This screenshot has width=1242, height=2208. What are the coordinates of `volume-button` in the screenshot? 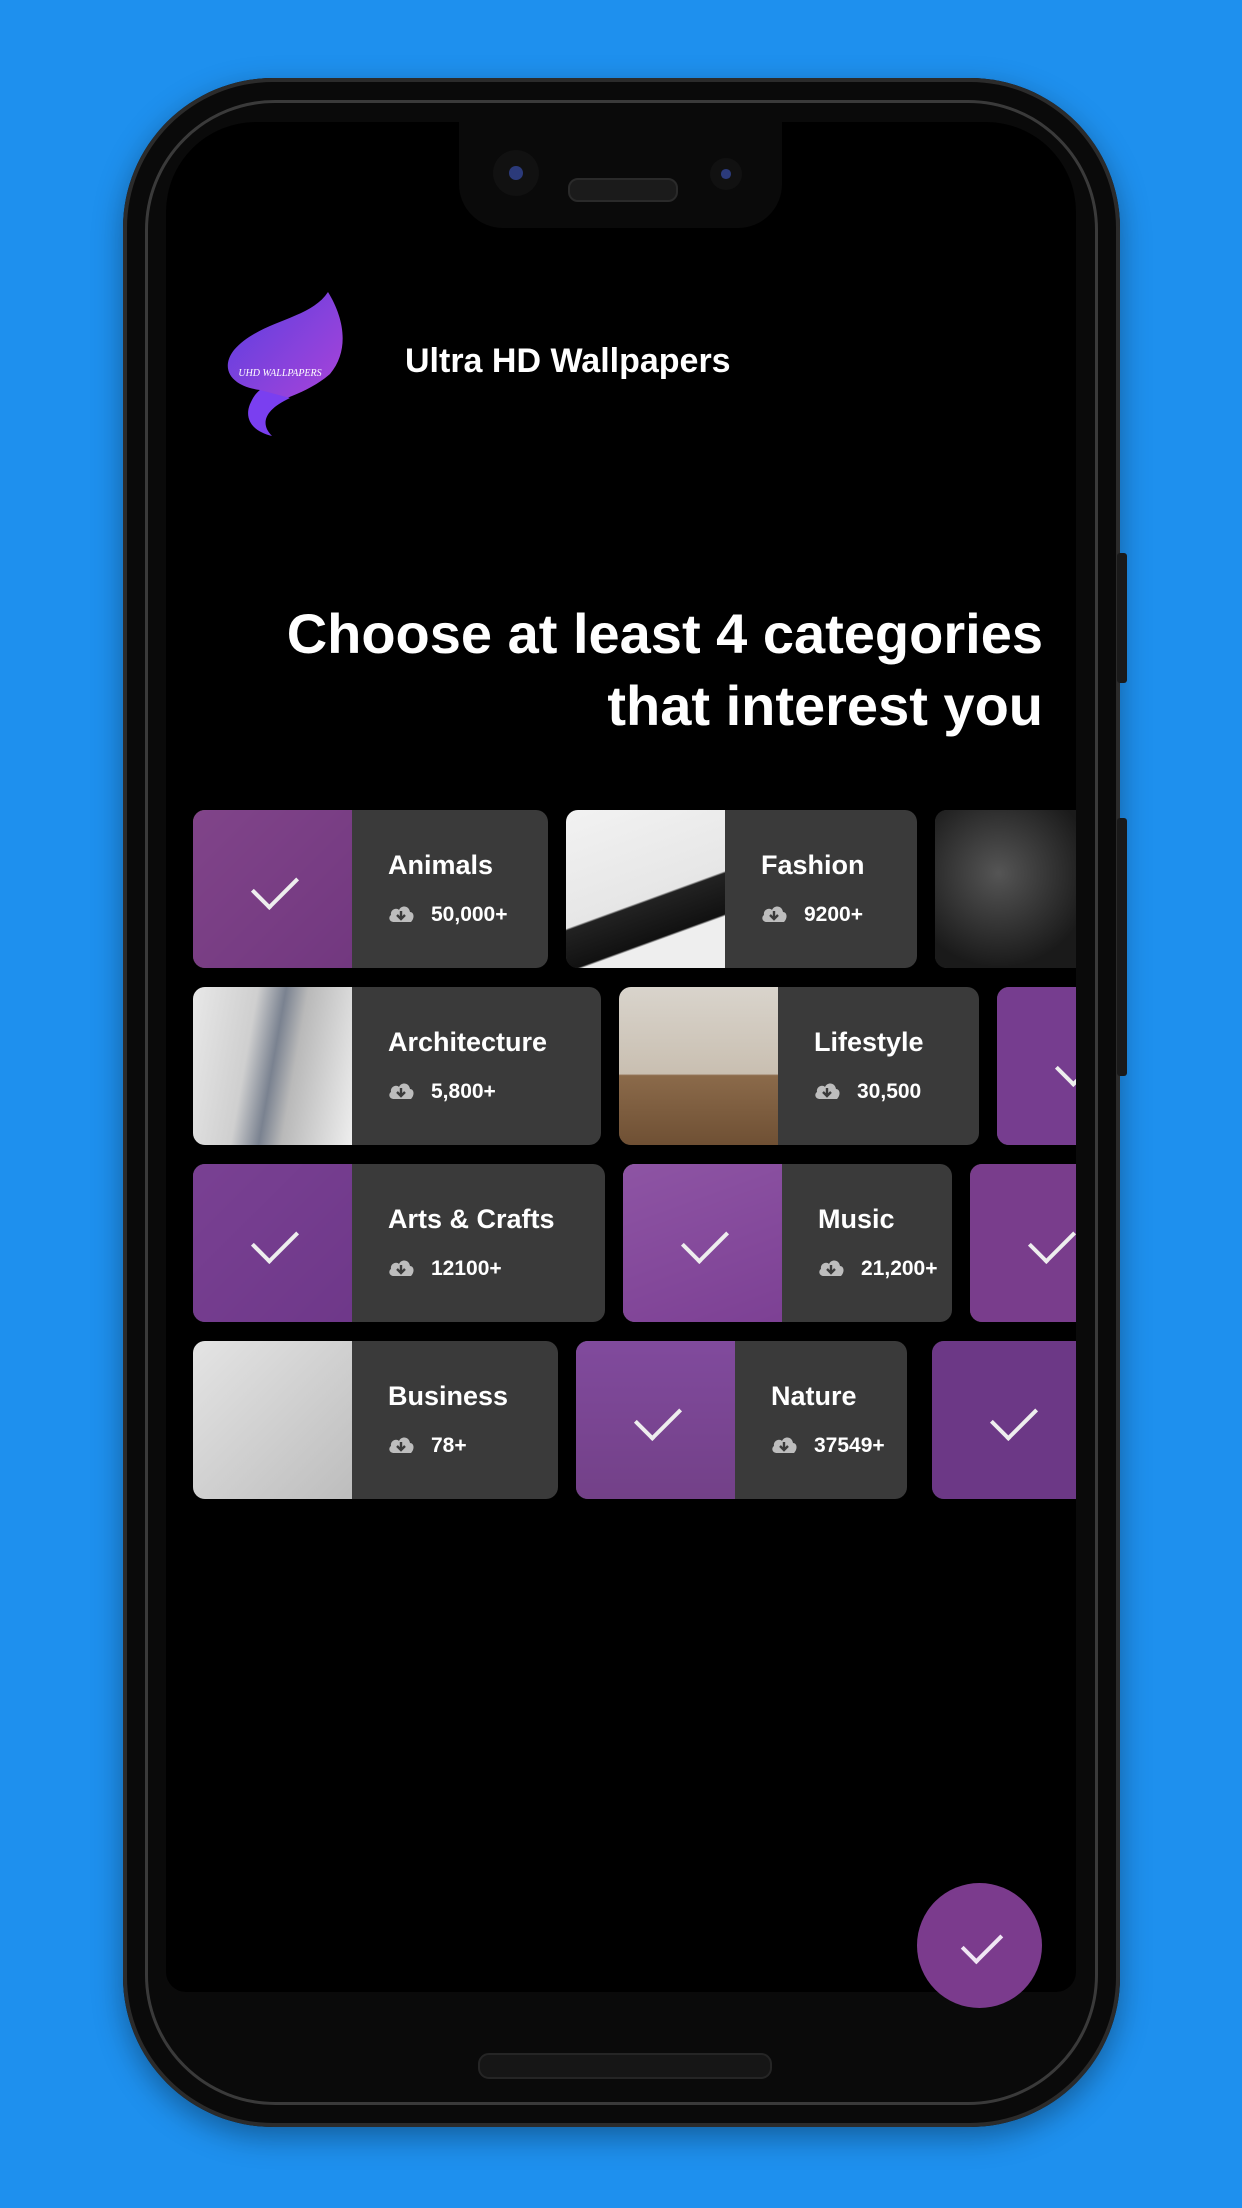 It's located at (1122, 947).